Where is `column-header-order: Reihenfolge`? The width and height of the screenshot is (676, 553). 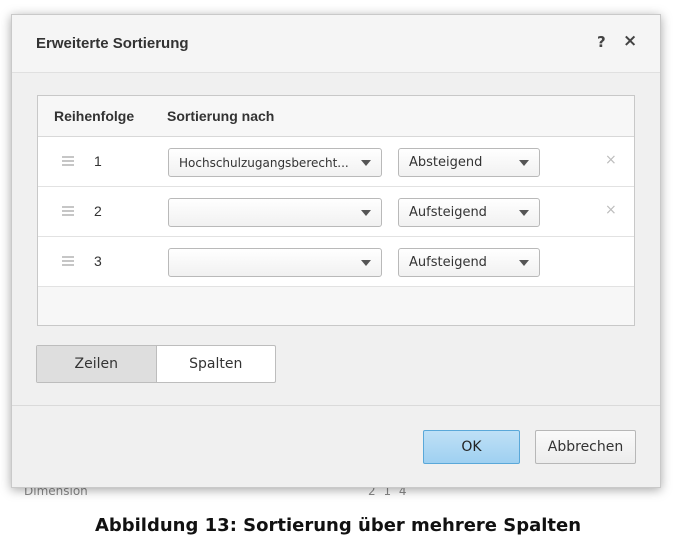 column-header-order: Reihenfolge is located at coordinates (94, 116).